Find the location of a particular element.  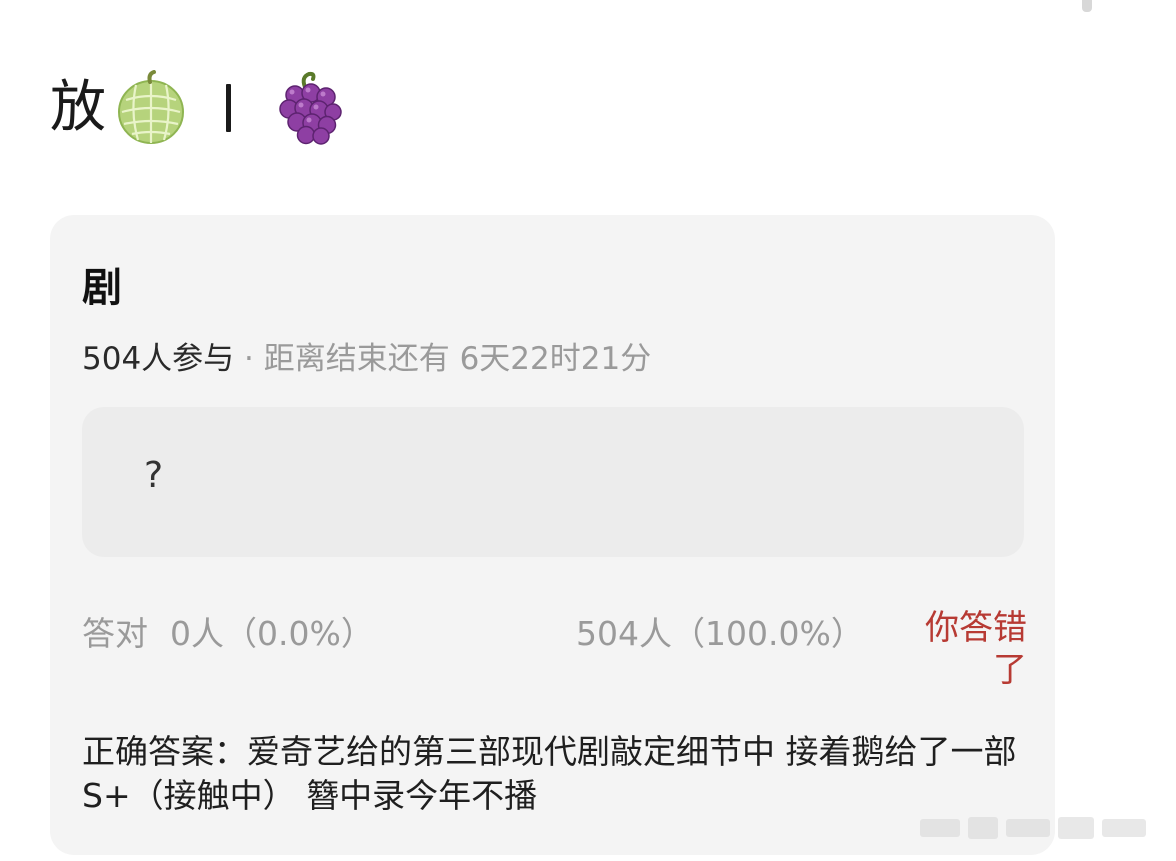

watermark-logo is located at coordinates (1033, 828).